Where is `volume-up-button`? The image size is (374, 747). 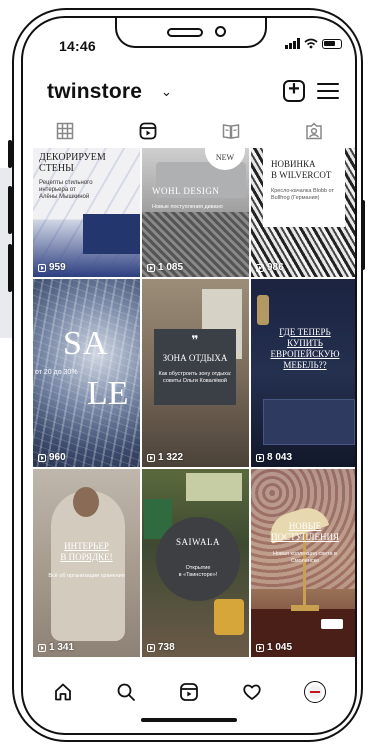
volume-up-button is located at coordinates (10, 210).